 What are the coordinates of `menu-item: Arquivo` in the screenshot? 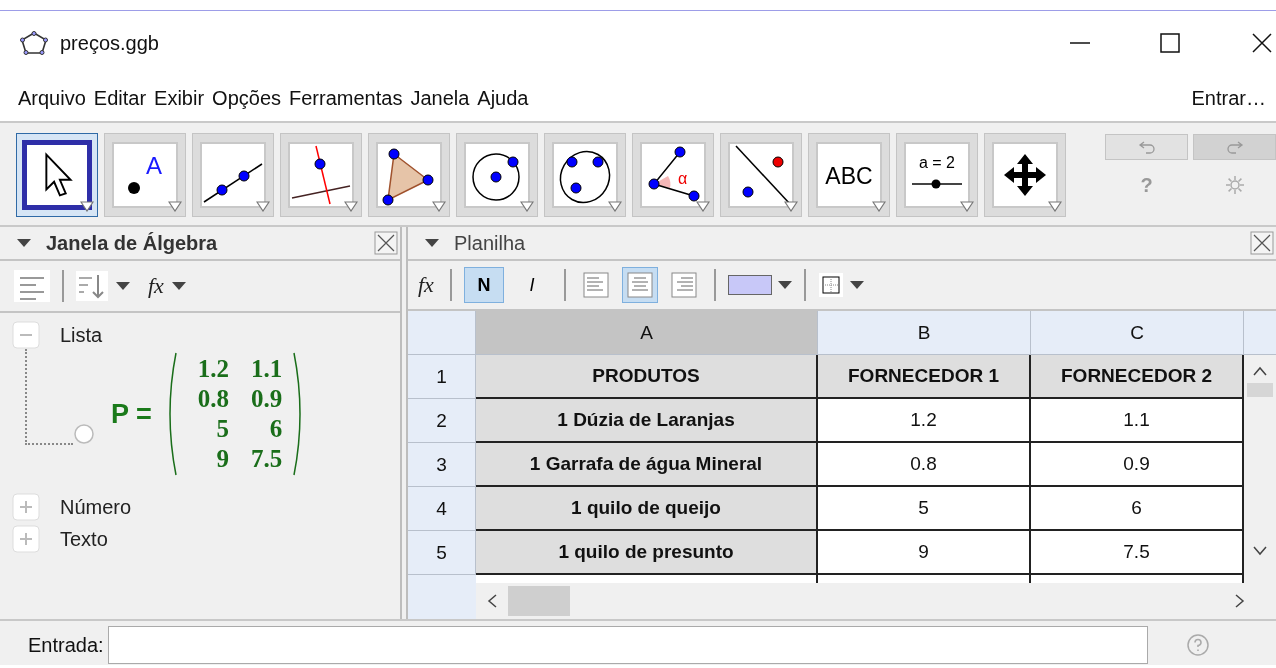 It's located at (52, 98).